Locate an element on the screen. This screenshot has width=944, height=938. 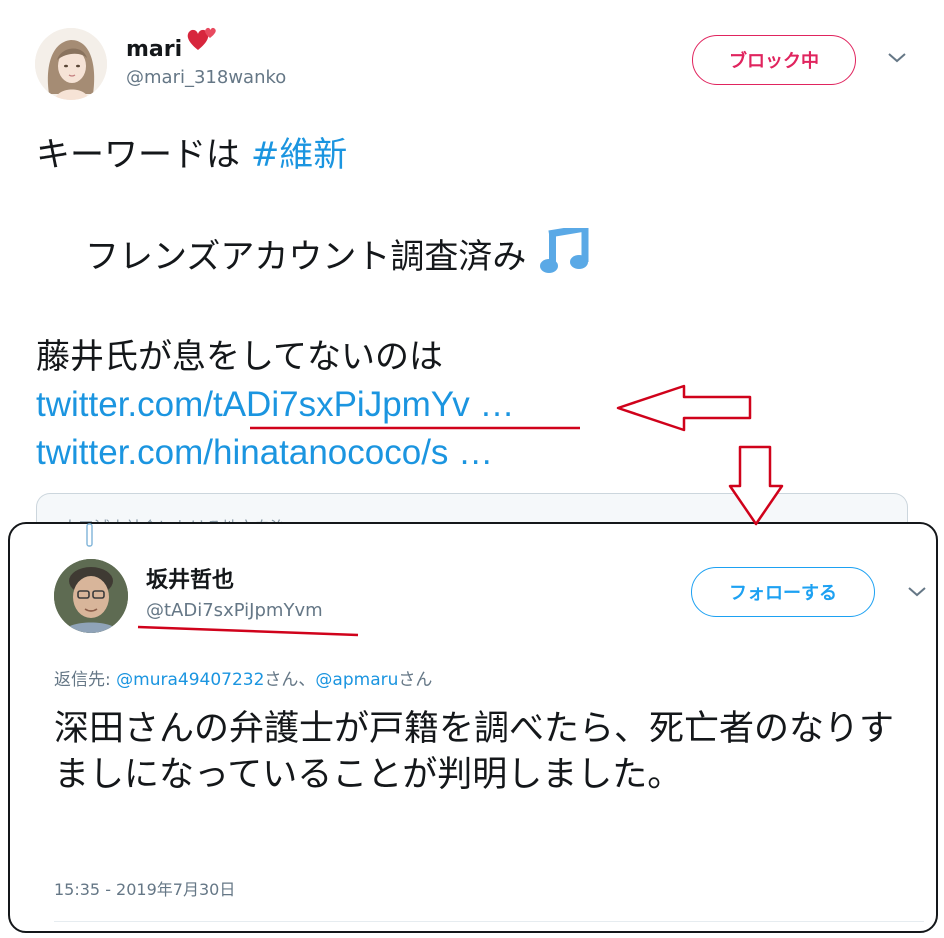
display-name-text: mari is located at coordinates (154, 49).